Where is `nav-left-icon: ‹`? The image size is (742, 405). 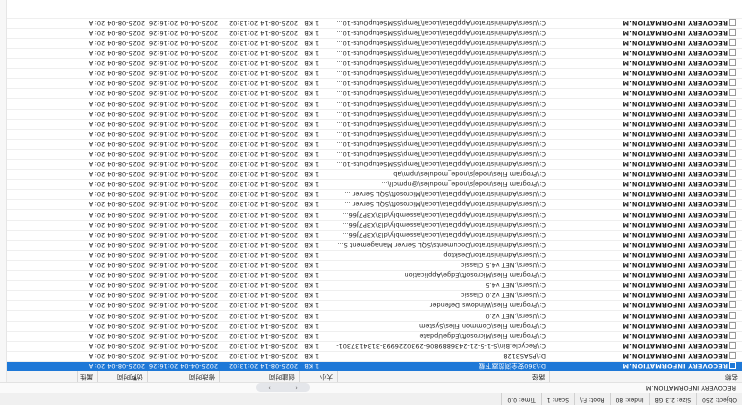 nav-left-icon: ‹ is located at coordinates (296, 387).